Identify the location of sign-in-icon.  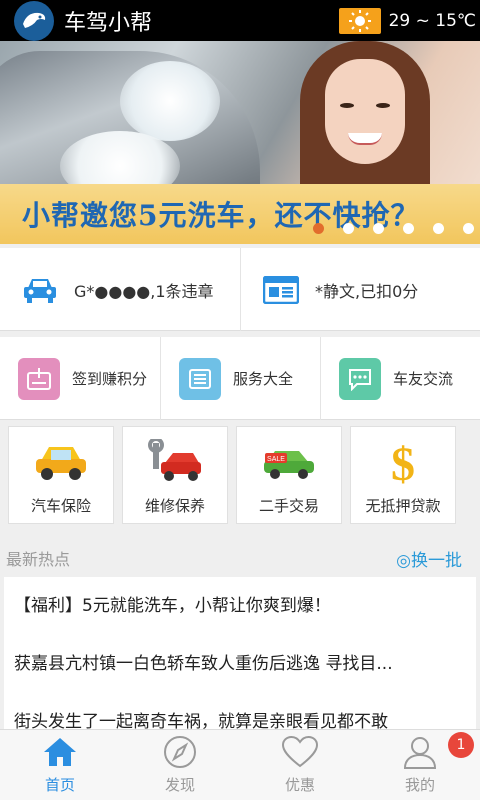
(39, 378).